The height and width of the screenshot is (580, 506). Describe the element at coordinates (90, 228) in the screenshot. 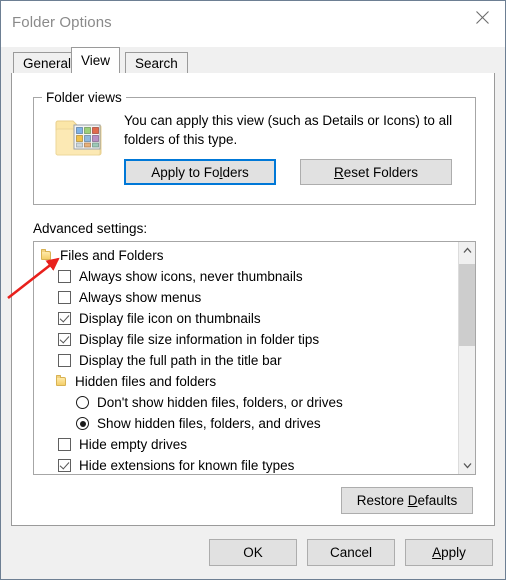

I see `advanced-settings-label: Advanced settings:` at that location.